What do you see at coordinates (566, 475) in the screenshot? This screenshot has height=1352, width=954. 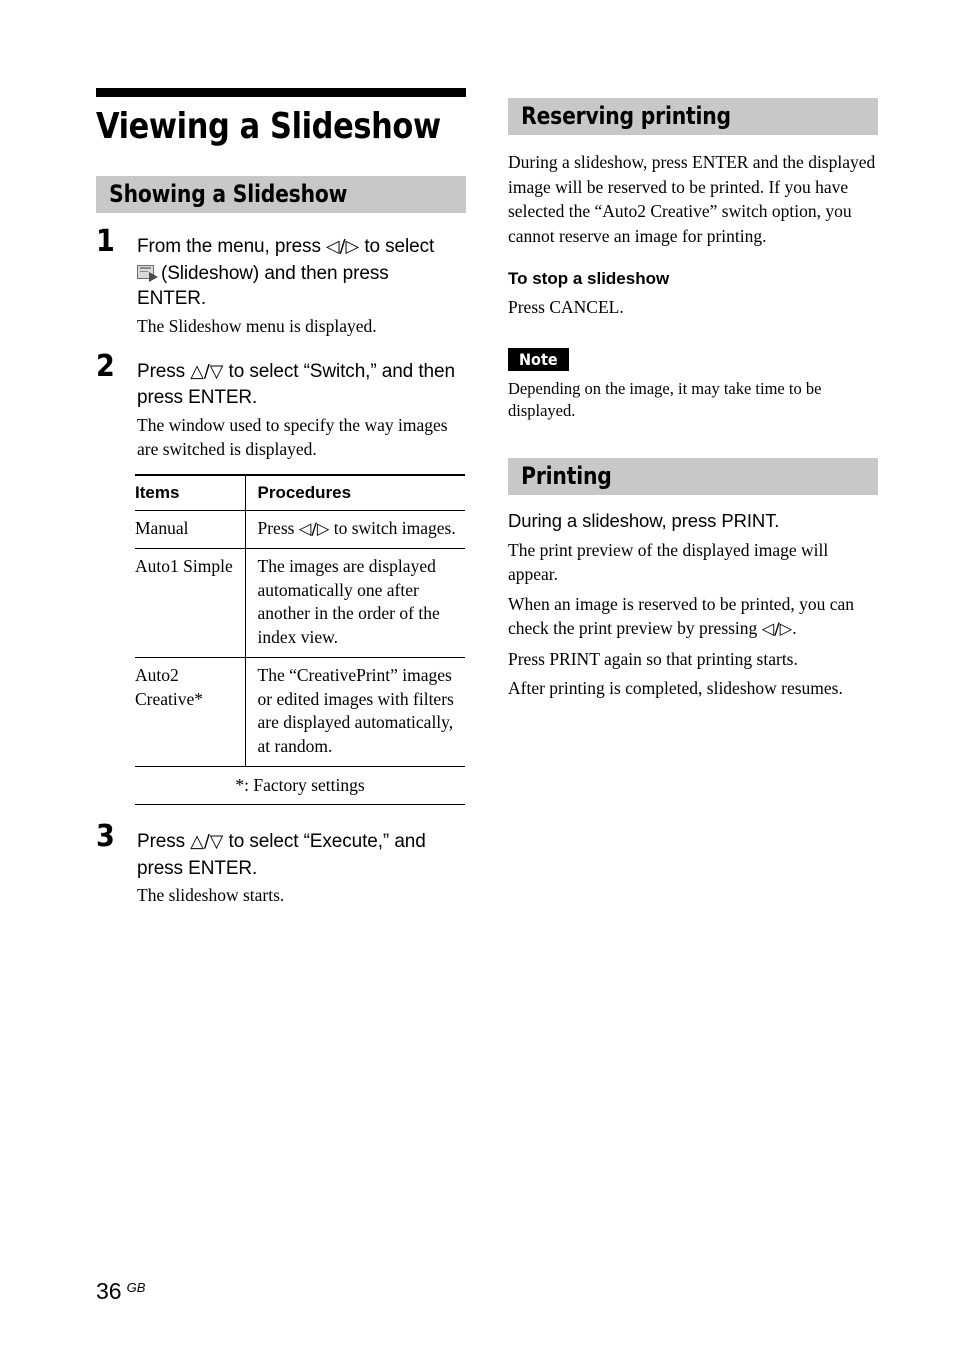 I see `section-title: Printing` at bounding box center [566, 475].